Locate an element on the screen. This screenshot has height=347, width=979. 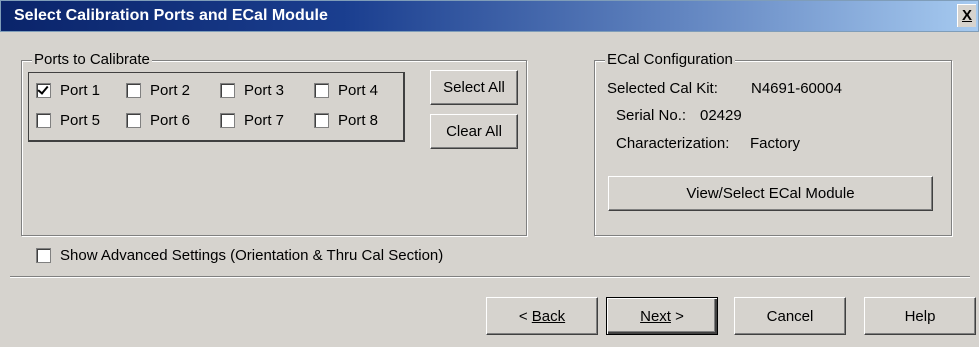
port-3-label: Port 3 is located at coordinates (264, 90).